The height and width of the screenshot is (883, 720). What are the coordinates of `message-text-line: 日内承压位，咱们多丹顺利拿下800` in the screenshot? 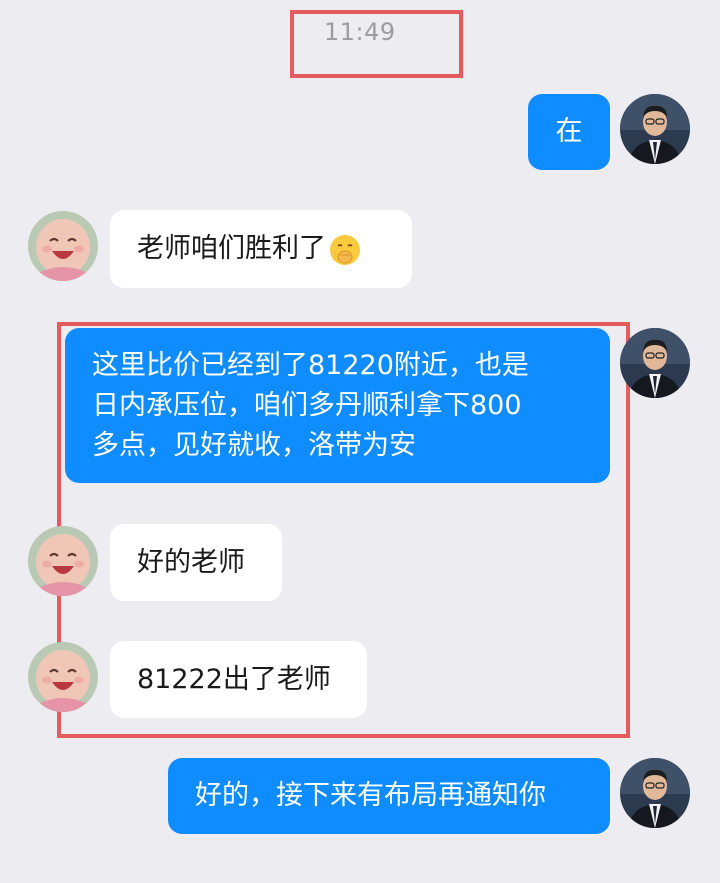 It's located at (307, 405).